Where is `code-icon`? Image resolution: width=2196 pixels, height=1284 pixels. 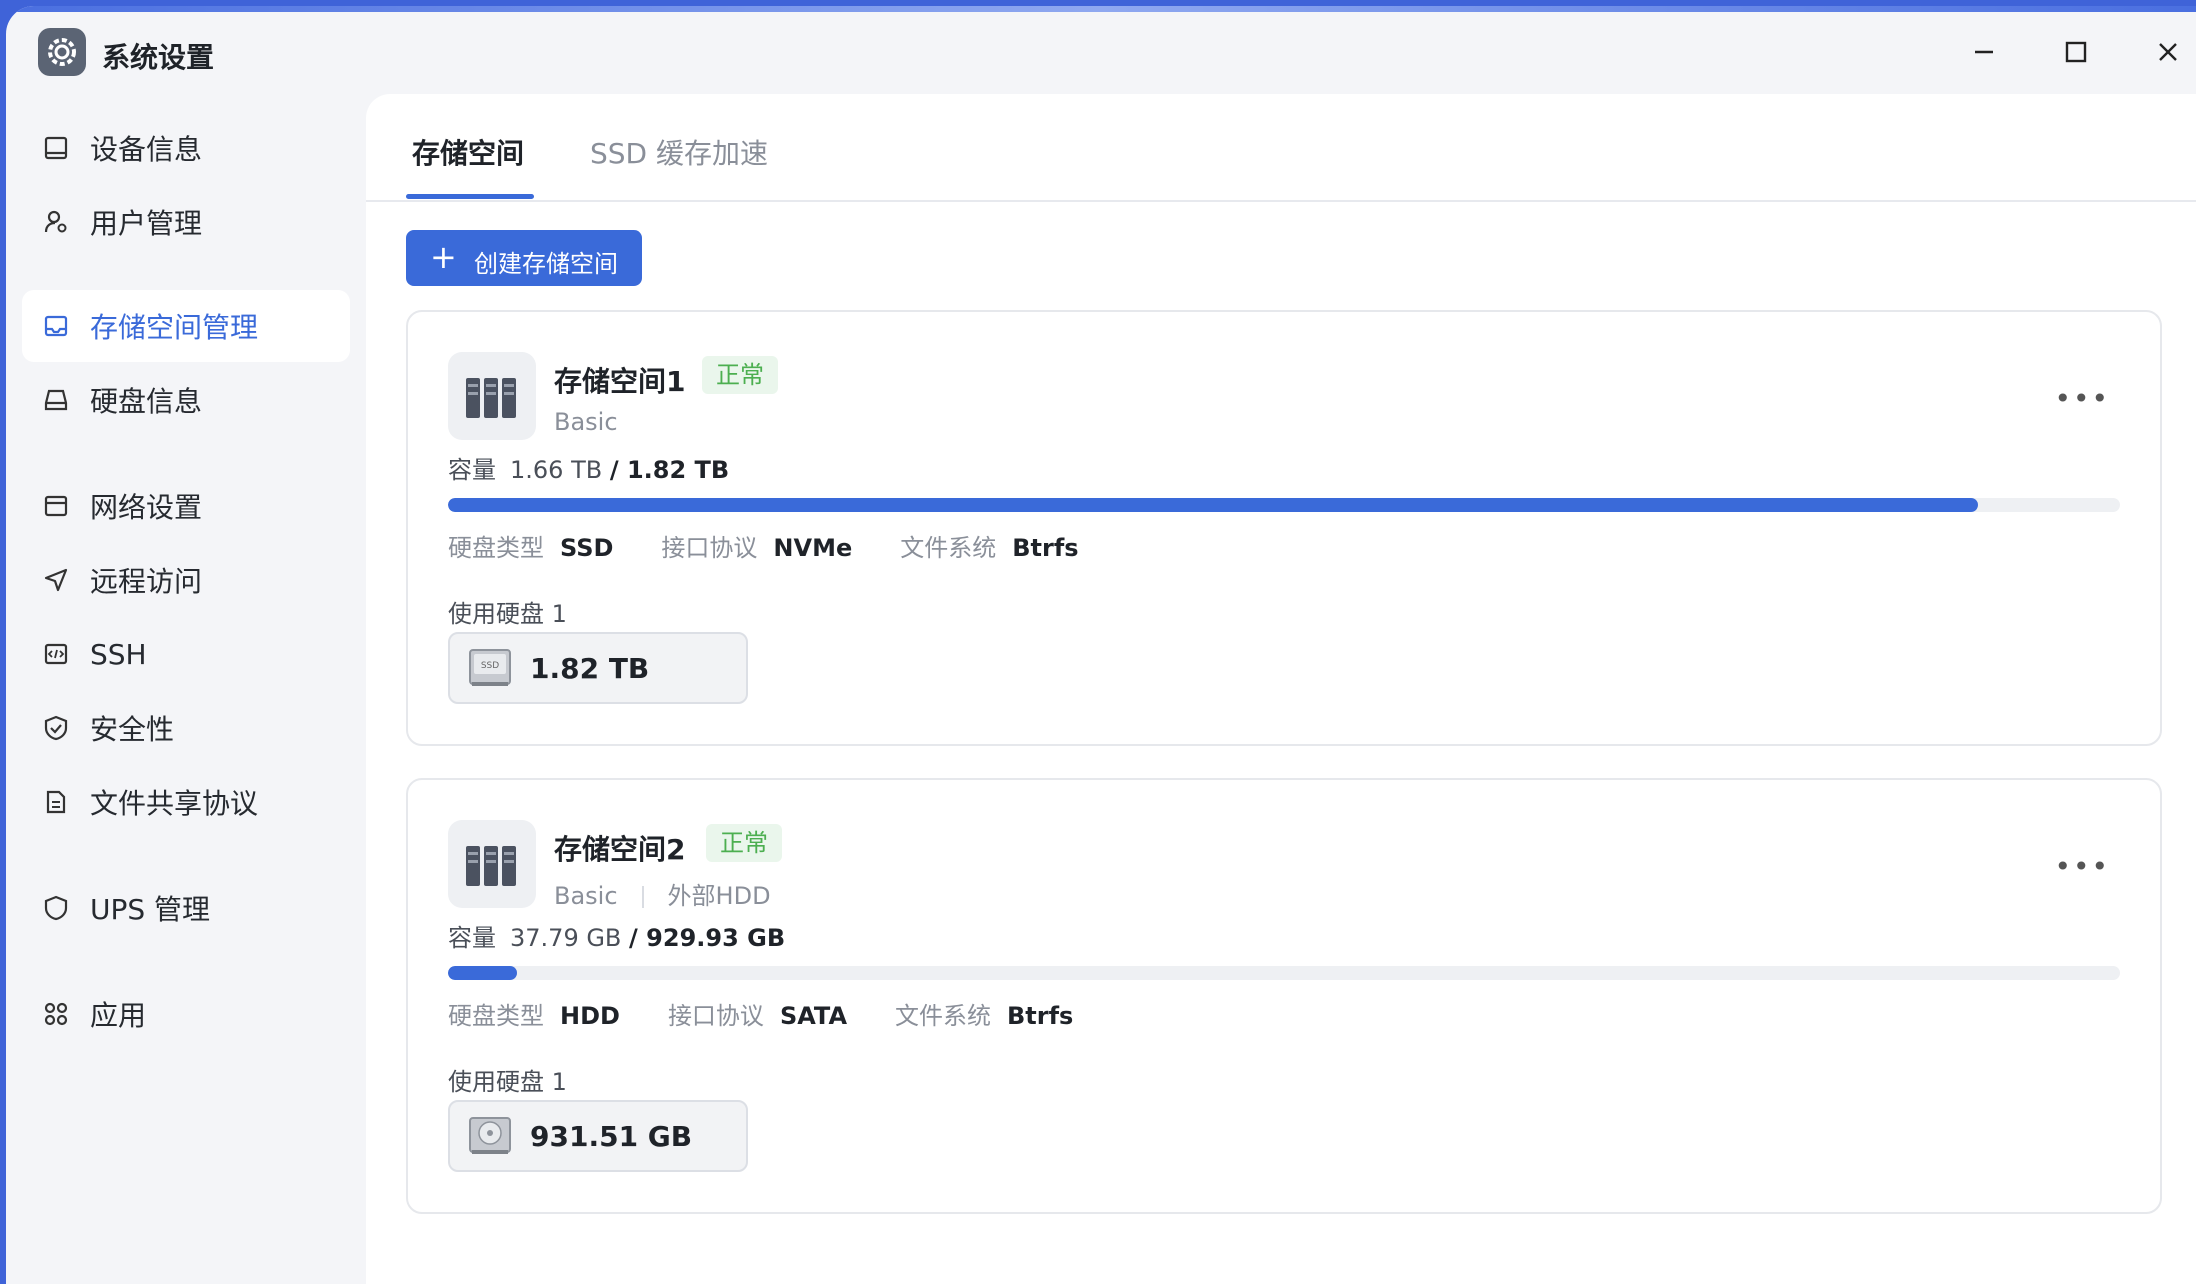
code-icon is located at coordinates (56, 654).